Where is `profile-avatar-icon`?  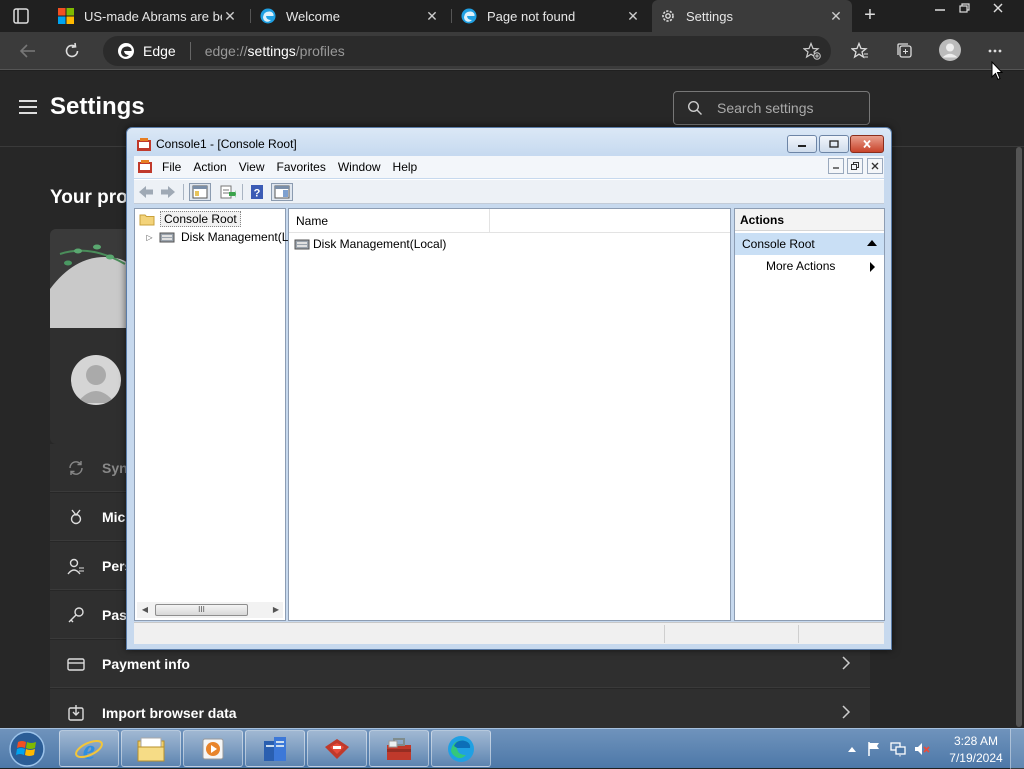
profile-avatar-icon is located at coordinates (950, 50).